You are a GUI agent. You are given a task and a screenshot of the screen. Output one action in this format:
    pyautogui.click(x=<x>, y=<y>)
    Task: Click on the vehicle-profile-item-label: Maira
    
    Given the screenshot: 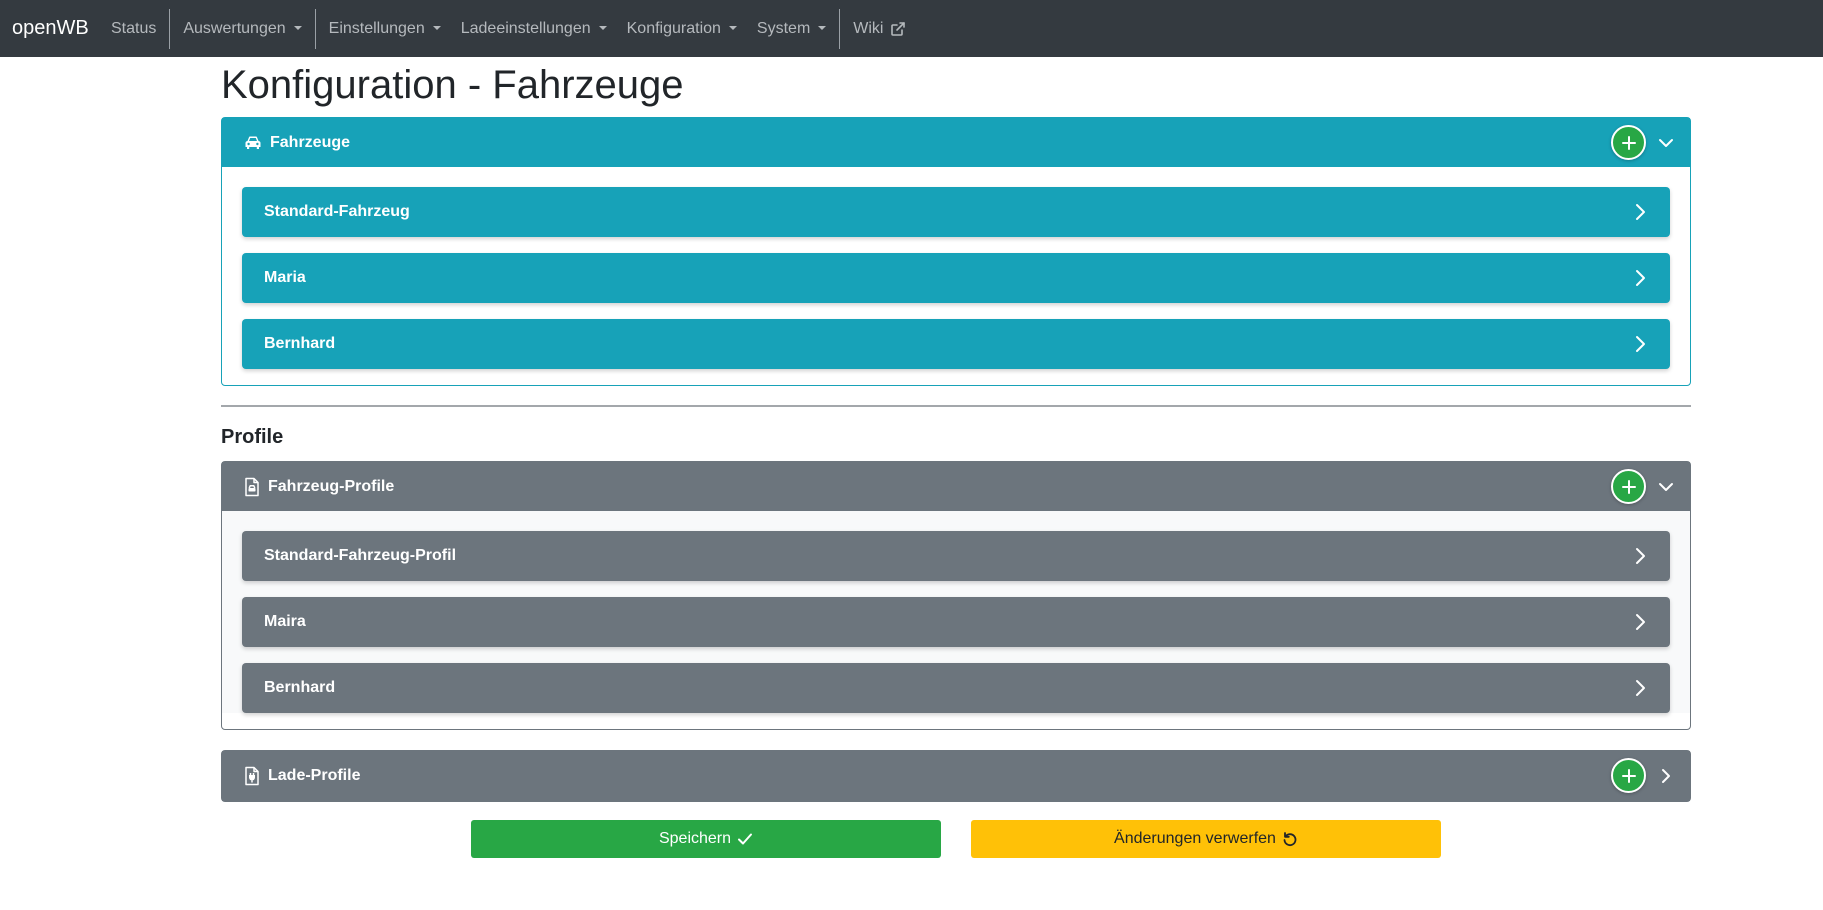 What is the action you would take?
    pyautogui.click(x=285, y=621)
    